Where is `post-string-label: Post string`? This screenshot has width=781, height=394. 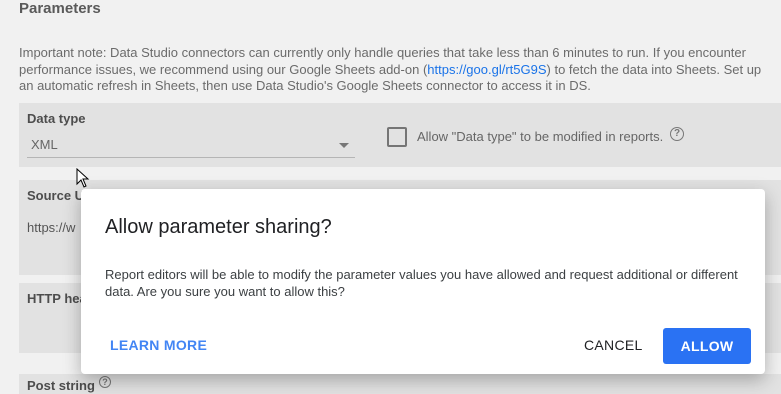 post-string-label: Post string is located at coordinates (61, 385).